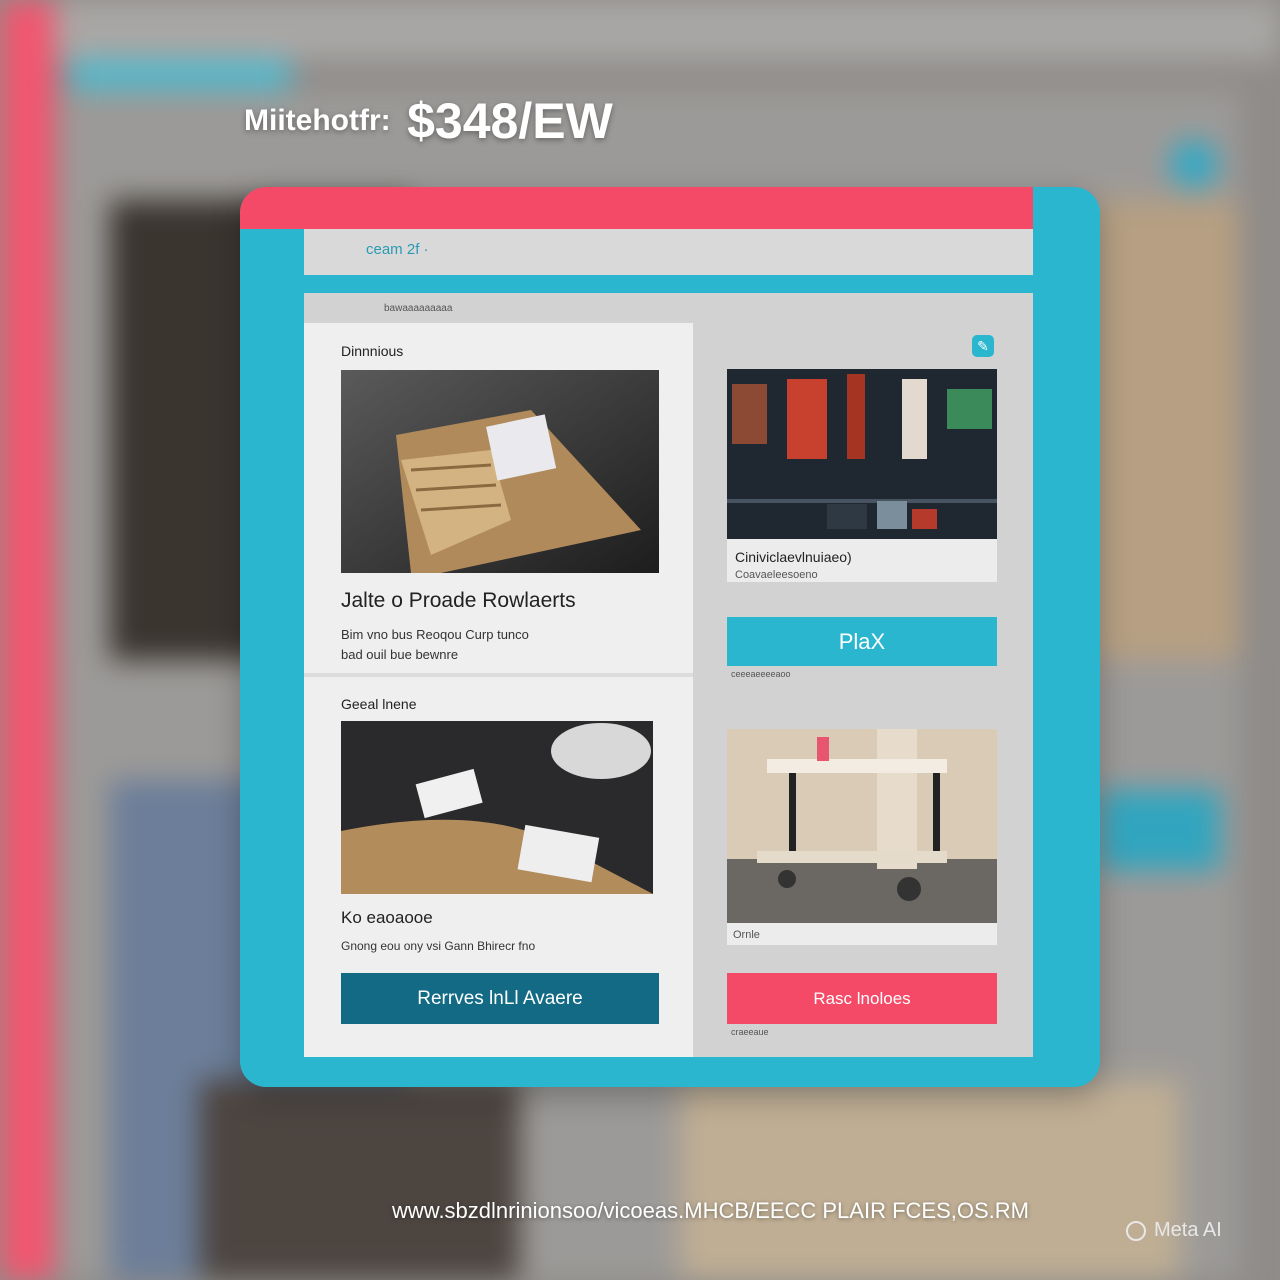  I want to click on edit-icon: ✎, so click(983, 346).